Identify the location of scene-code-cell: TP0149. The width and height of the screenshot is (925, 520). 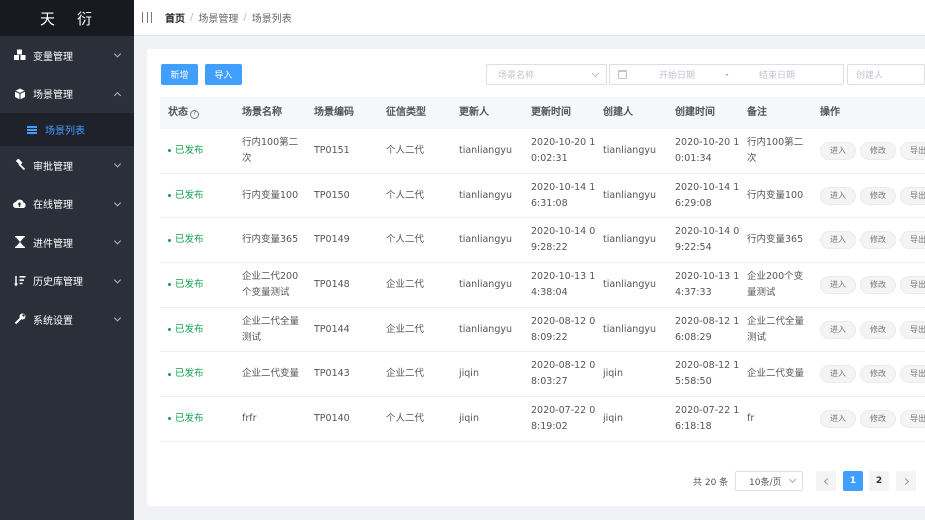
(332, 240).